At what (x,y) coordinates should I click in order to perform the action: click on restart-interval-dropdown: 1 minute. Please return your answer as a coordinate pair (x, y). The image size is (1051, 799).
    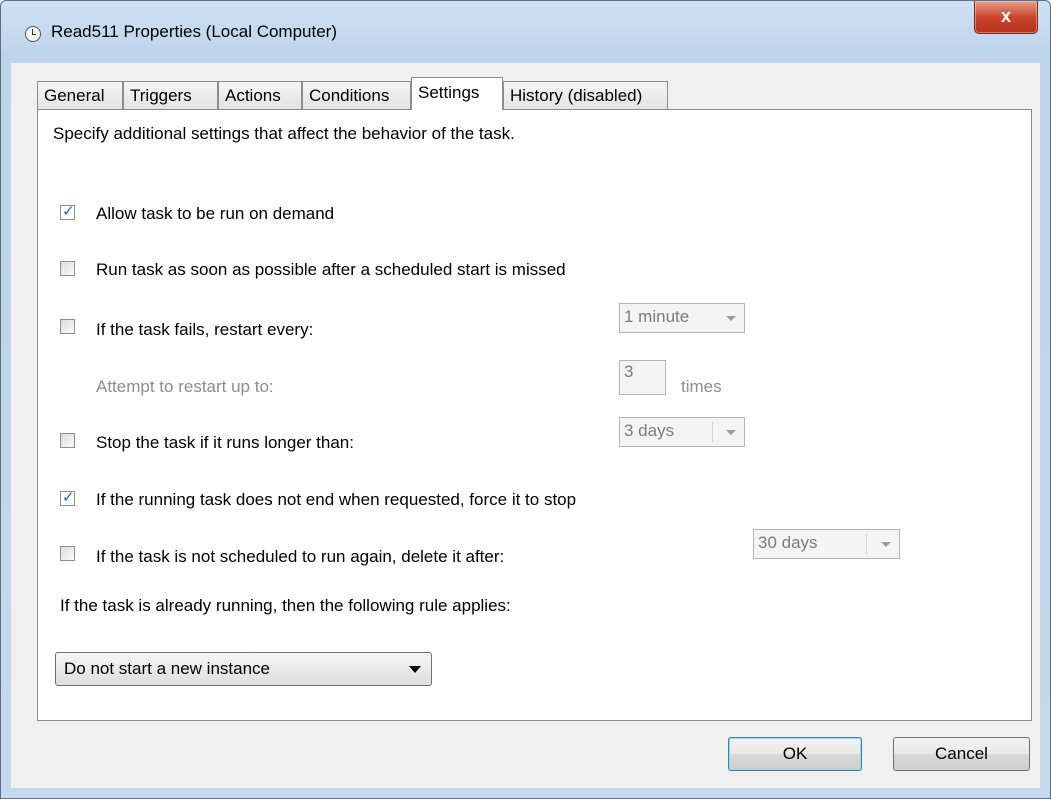
    Looking at the image, I should click on (682, 318).